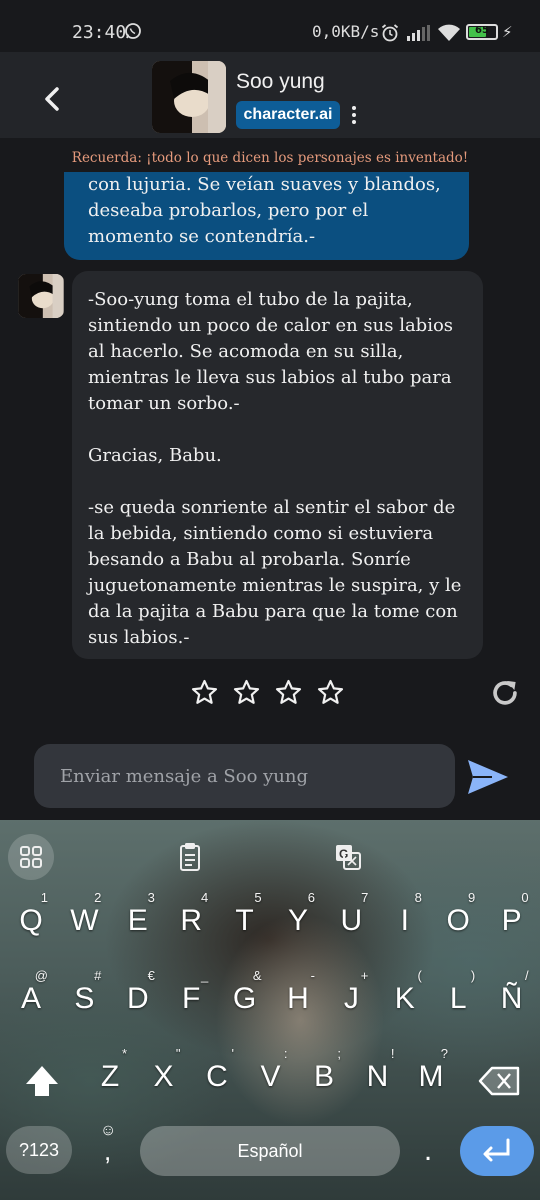 This screenshot has width=540, height=1200. I want to click on key-g: & G, so click(245, 996).